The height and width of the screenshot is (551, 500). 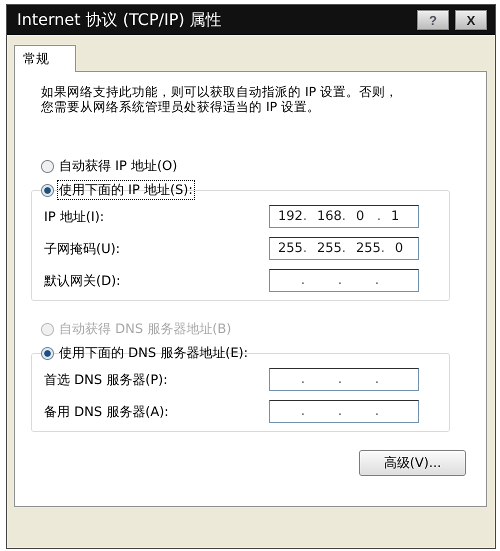 I want to click on radio-label: 使用下面的 DNS 服务器地址(E):, so click(x=153, y=353).